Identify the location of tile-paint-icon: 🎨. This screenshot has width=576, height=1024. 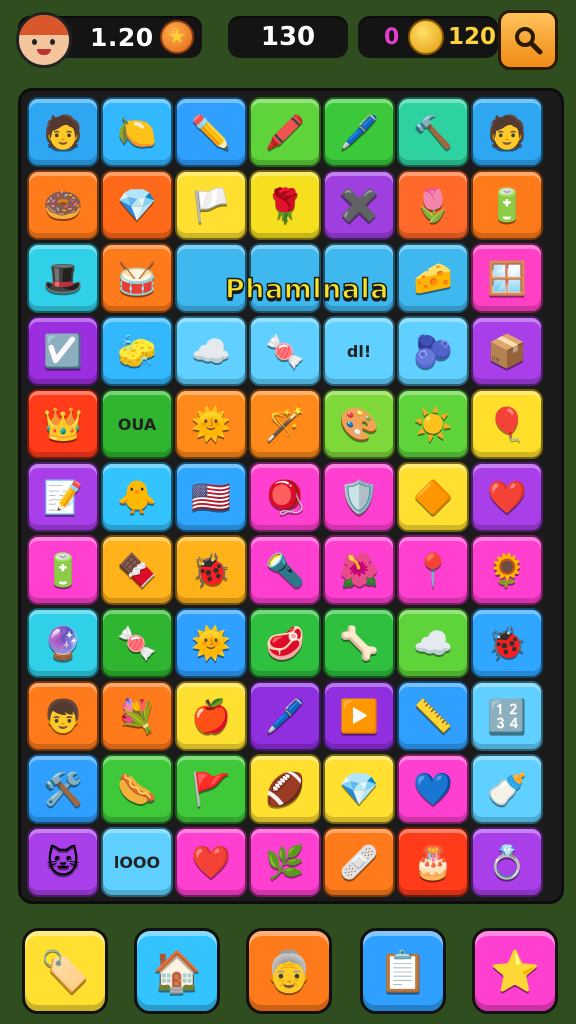
(359, 424).